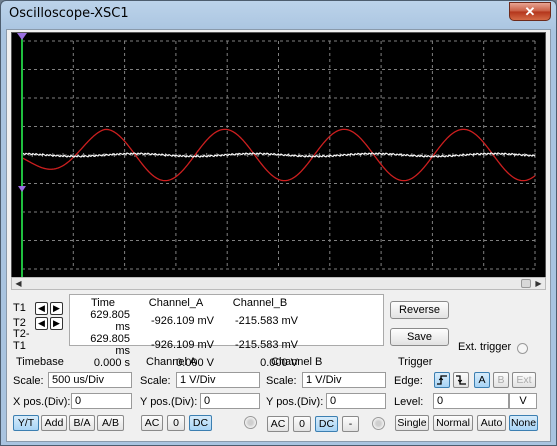 Image resolution: width=557 pixels, height=446 pixels. I want to click on timebase-xpos-field: 0, so click(101, 401).